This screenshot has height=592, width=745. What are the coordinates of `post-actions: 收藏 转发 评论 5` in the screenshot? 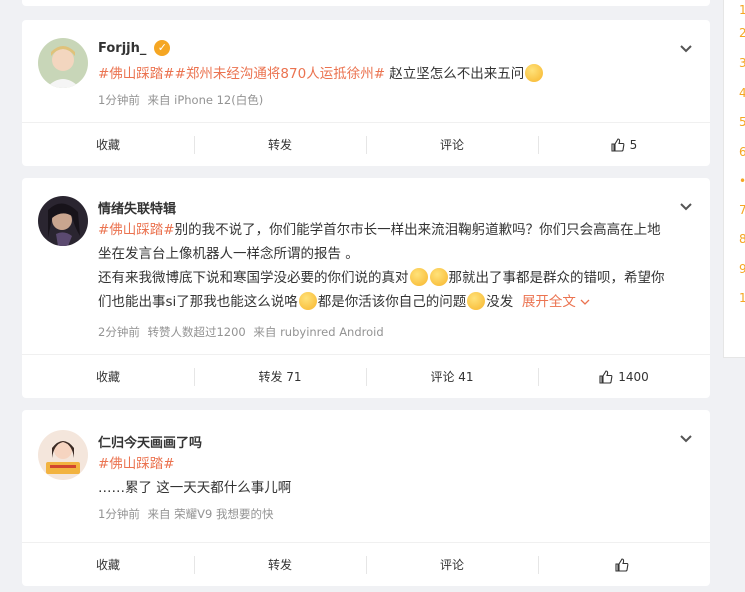 It's located at (366, 144).